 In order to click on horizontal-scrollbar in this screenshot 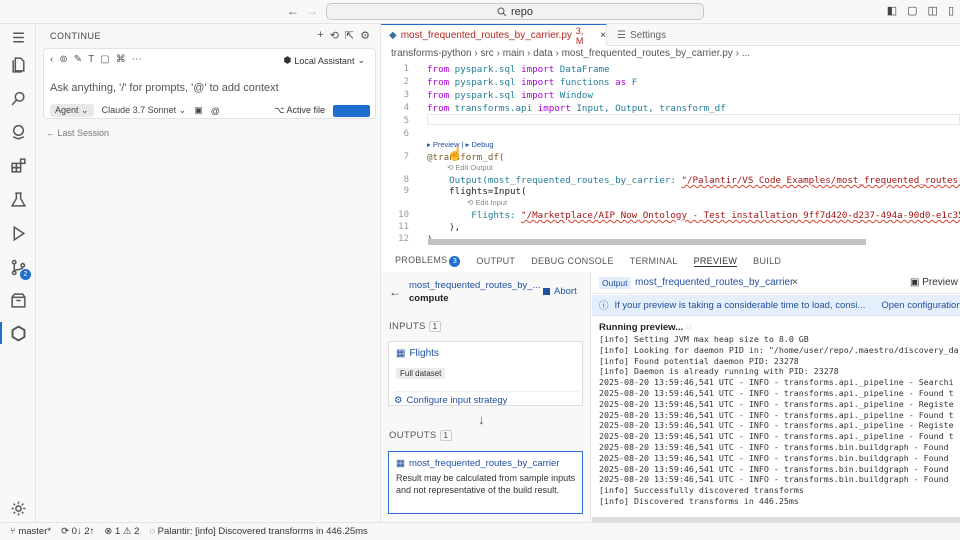, I will do `click(647, 242)`.